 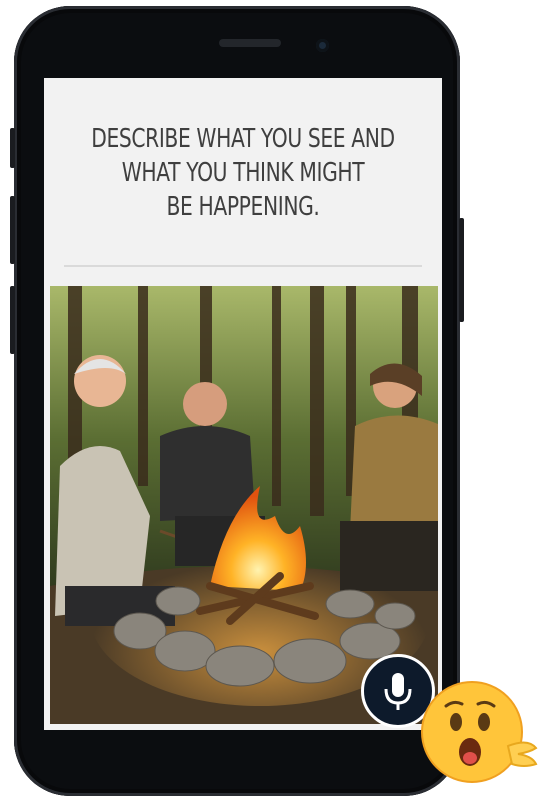 What do you see at coordinates (522, 754) in the screenshot?
I see `hand-icon` at bounding box center [522, 754].